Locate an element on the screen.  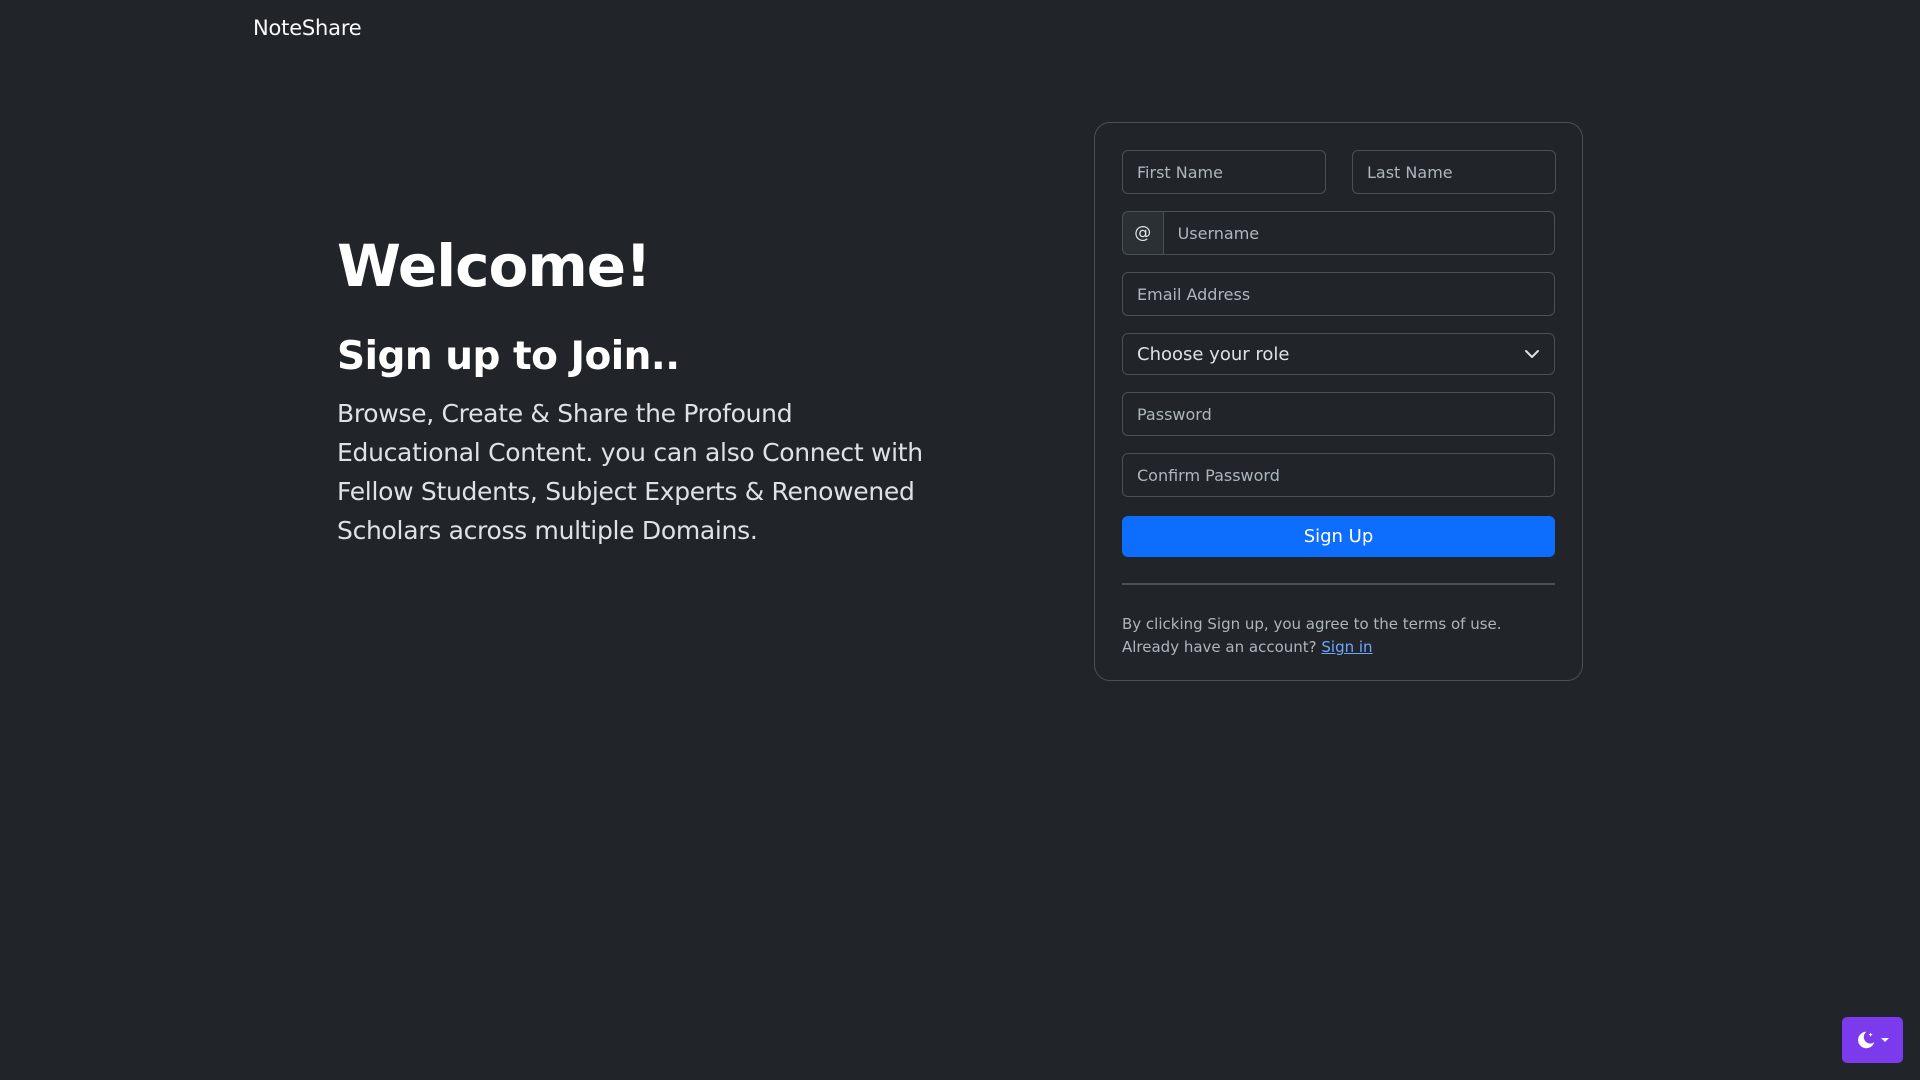
username-input is located at coordinates (1358, 233).